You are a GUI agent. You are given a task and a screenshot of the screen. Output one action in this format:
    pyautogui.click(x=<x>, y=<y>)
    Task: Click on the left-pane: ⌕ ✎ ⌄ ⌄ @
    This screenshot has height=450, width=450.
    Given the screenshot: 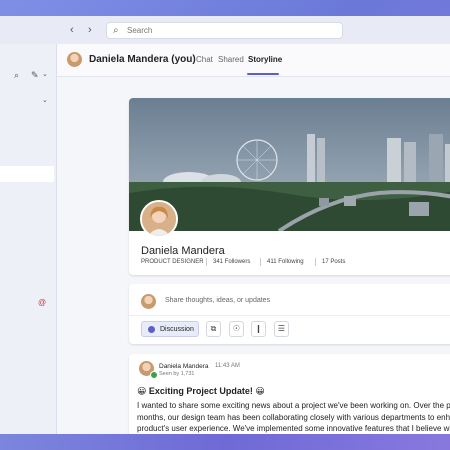 What is the action you would take?
    pyautogui.click(x=28, y=239)
    